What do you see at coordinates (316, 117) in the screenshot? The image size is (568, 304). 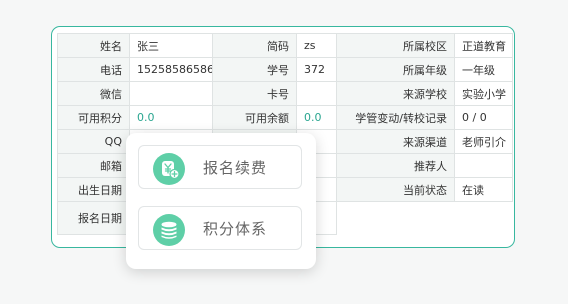 I see `balance-value: 0.0` at bounding box center [316, 117].